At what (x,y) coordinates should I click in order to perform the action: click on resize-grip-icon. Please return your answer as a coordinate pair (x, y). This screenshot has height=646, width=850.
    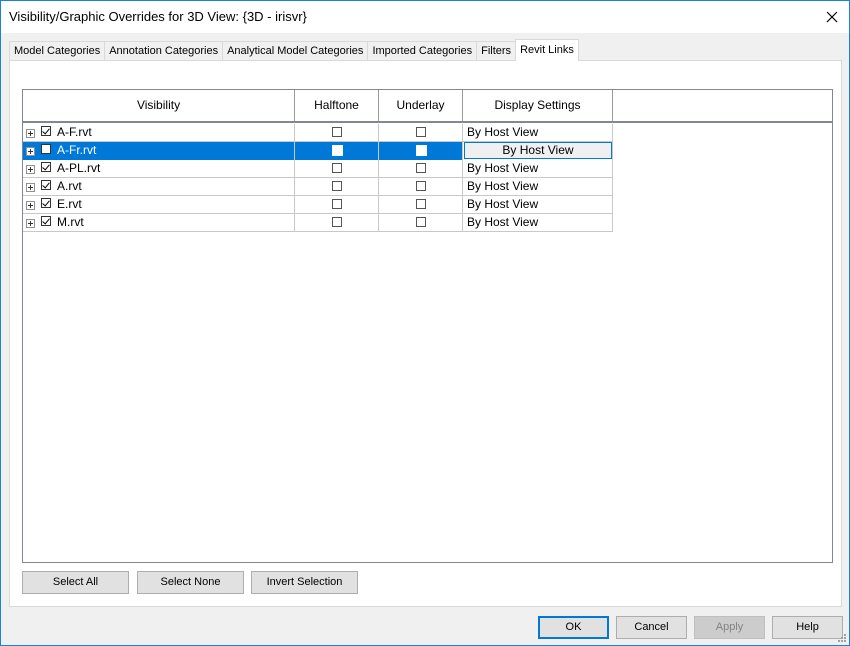
    Looking at the image, I should click on (842, 638).